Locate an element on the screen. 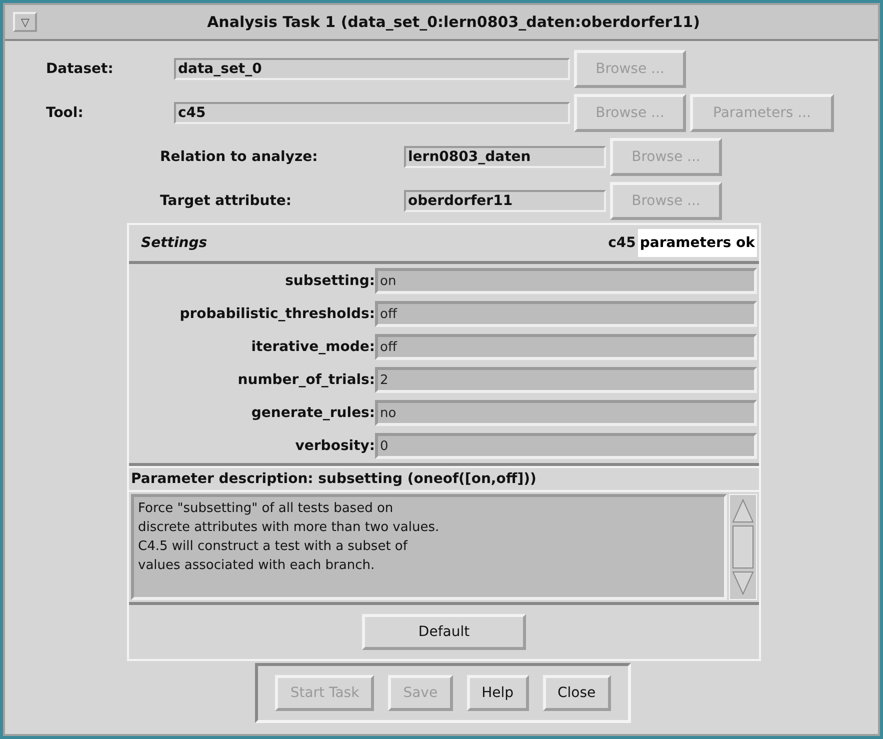  settings-title: Settings is located at coordinates (174, 243).